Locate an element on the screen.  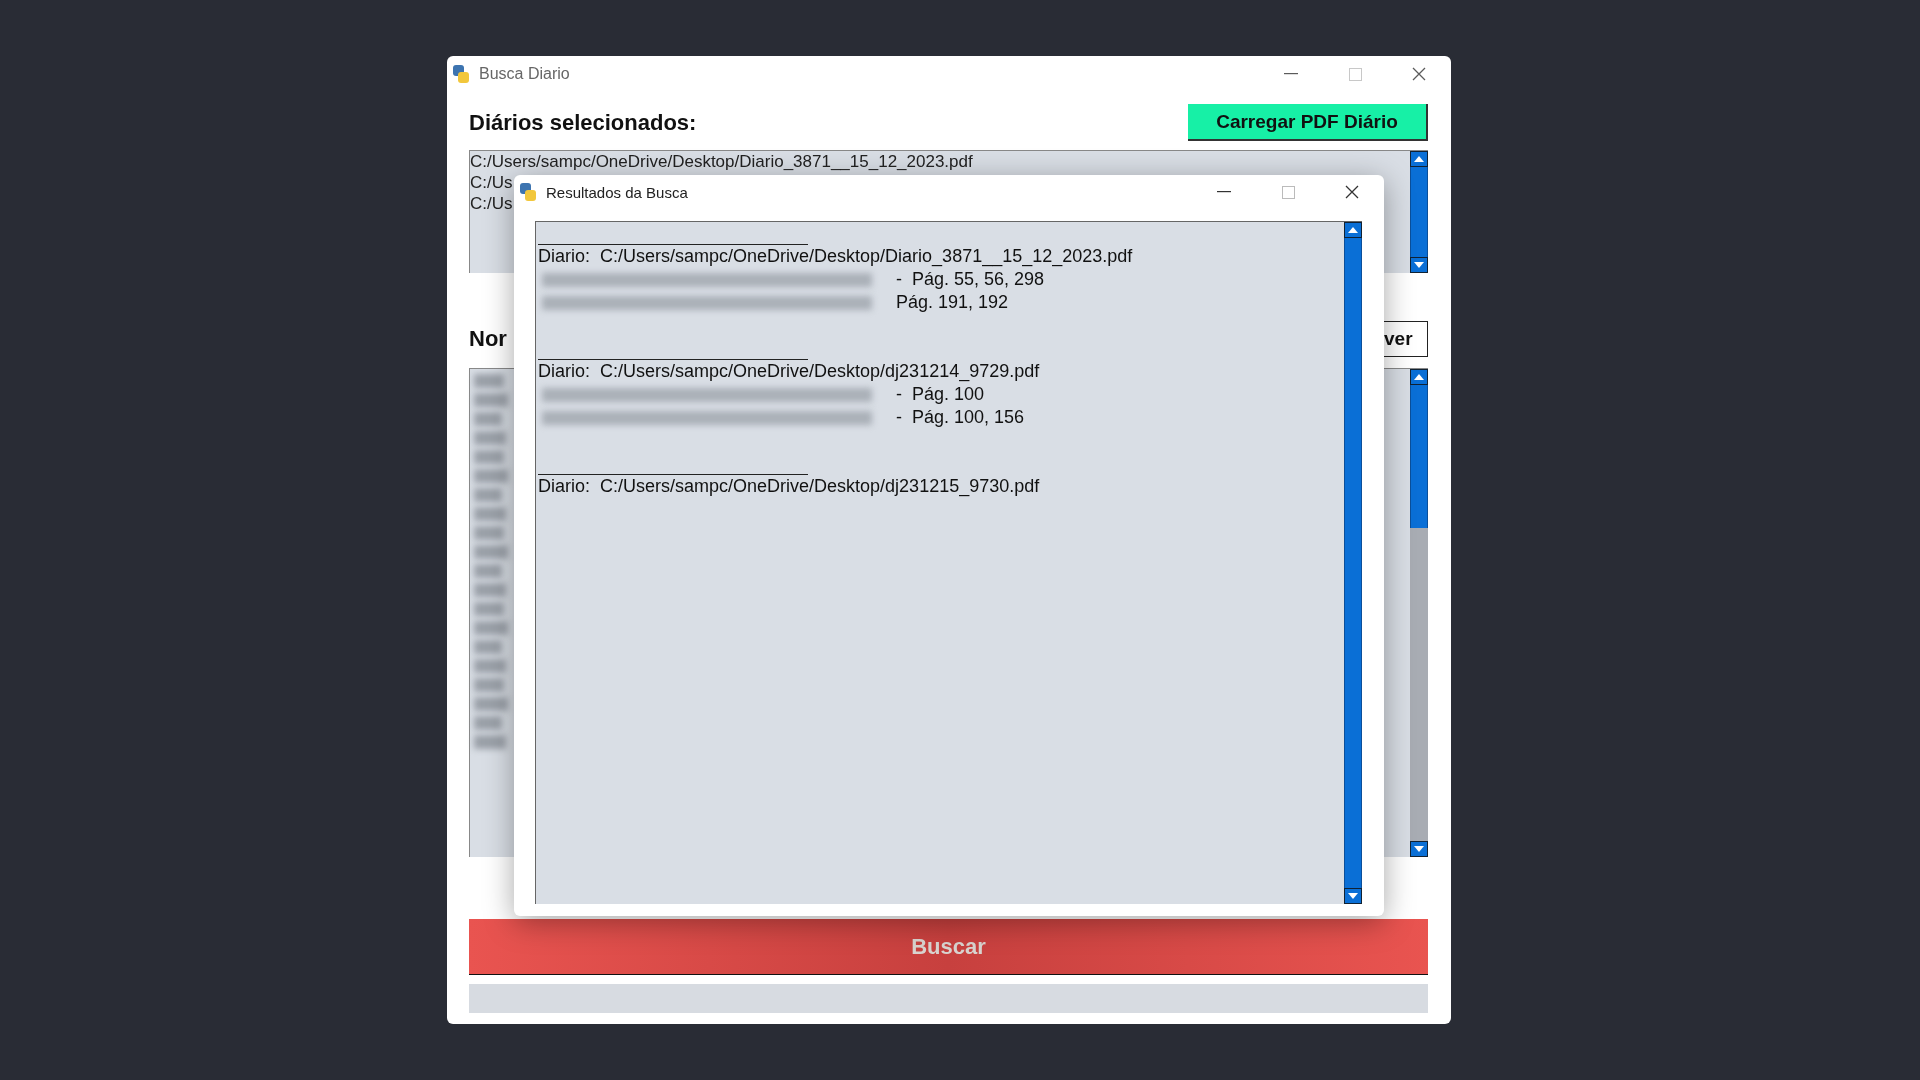
file-path: C:/Users/sampc/OneDrive/Desktop/dj231214_9729.pdf is located at coordinates (820, 371).